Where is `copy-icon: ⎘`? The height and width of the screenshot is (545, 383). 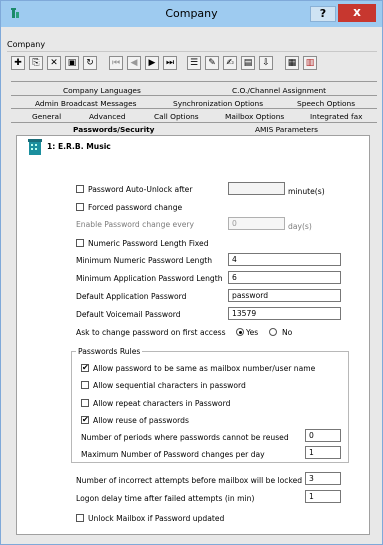
copy-icon: ⎘ is located at coordinates (36, 63).